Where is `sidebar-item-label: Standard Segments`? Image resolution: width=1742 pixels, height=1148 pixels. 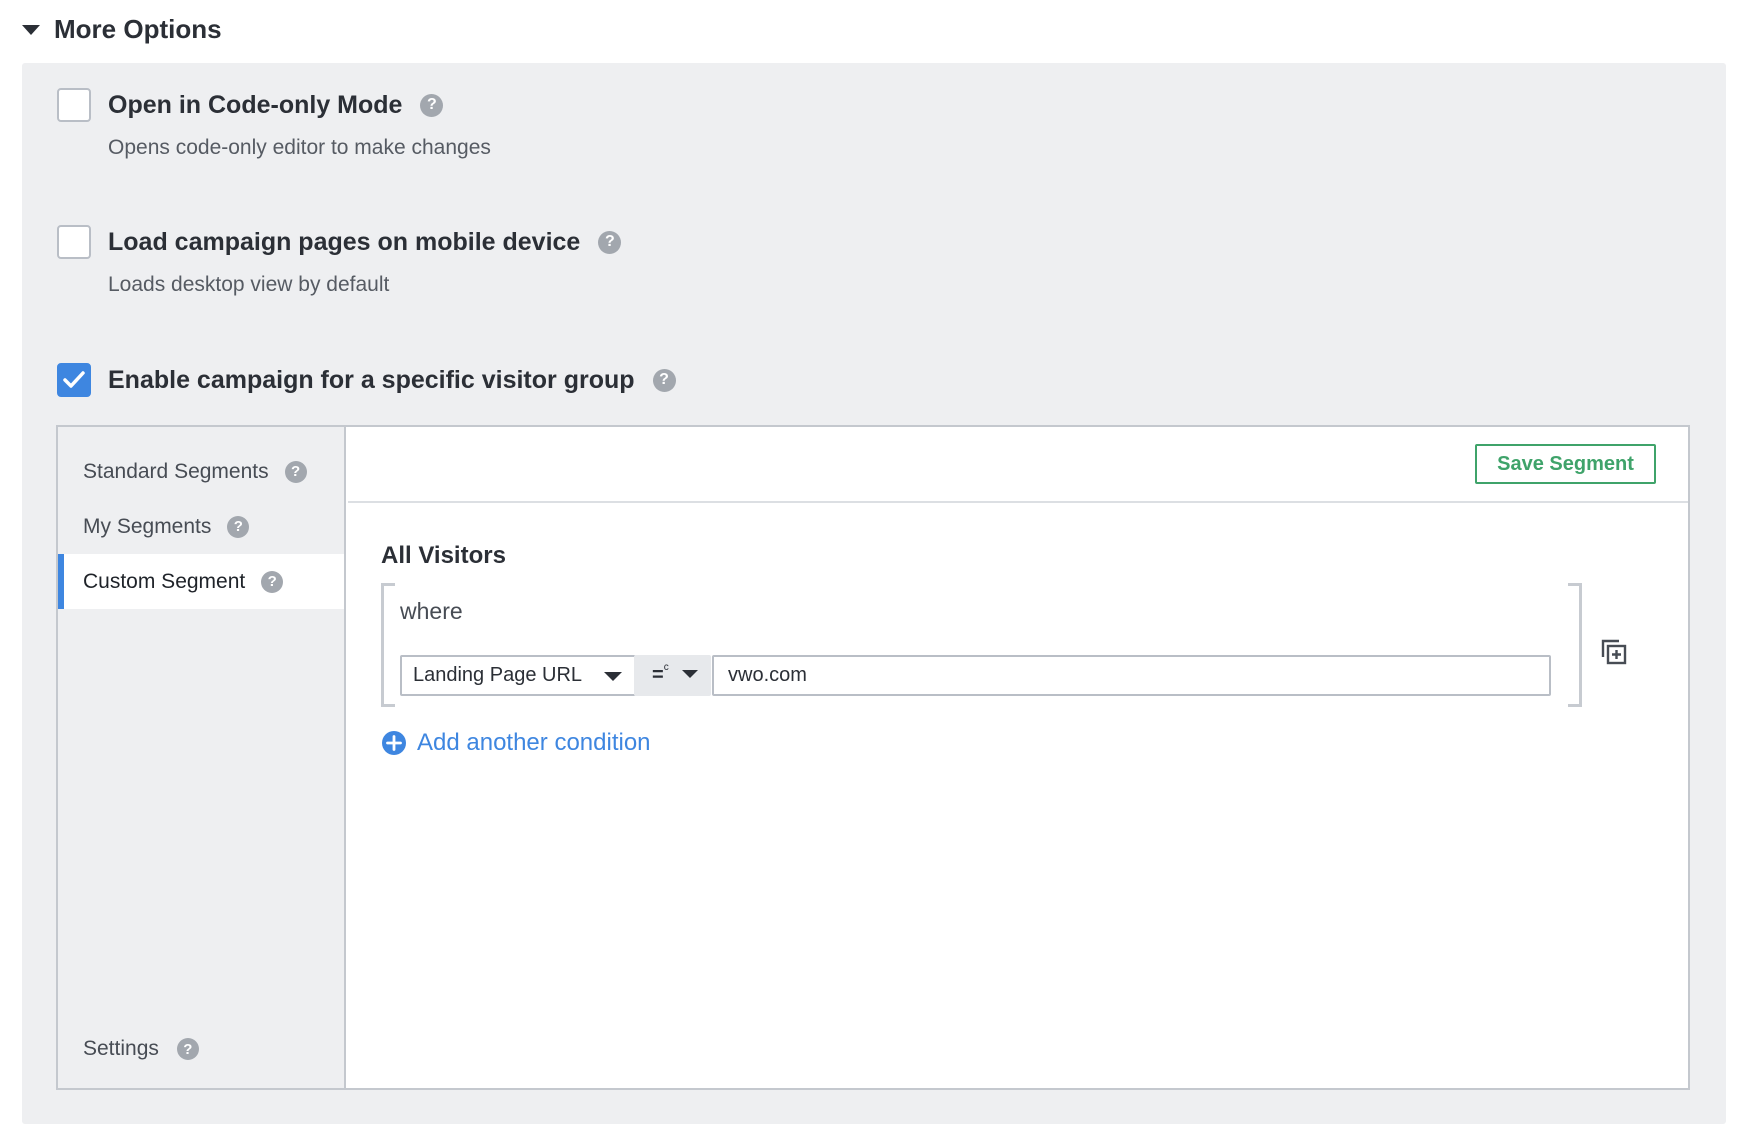 sidebar-item-label: Standard Segments is located at coordinates (176, 471).